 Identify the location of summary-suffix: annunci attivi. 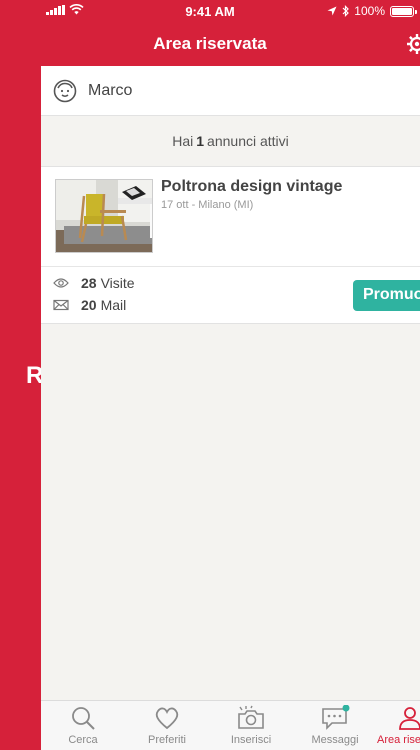
(248, 141).